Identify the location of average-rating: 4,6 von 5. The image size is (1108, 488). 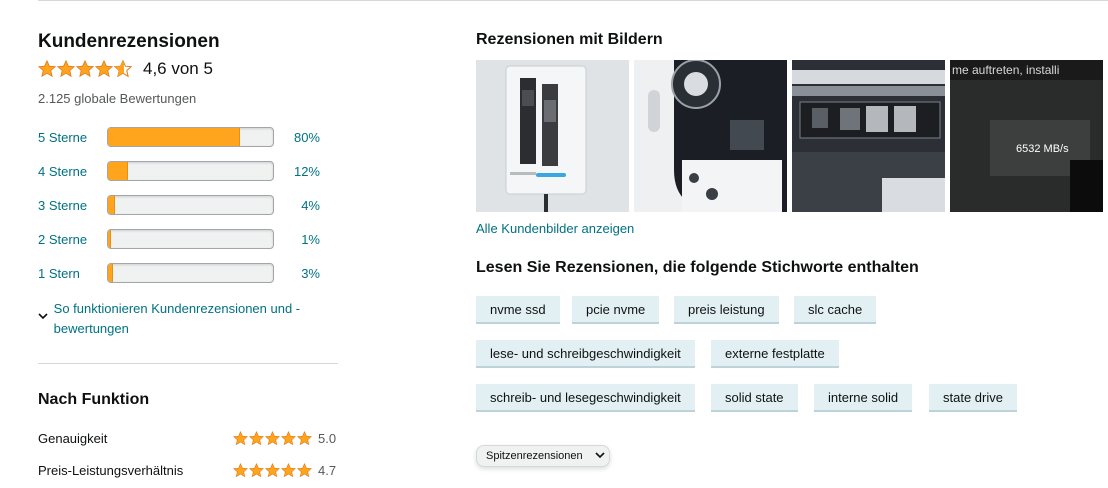
(189, 69).